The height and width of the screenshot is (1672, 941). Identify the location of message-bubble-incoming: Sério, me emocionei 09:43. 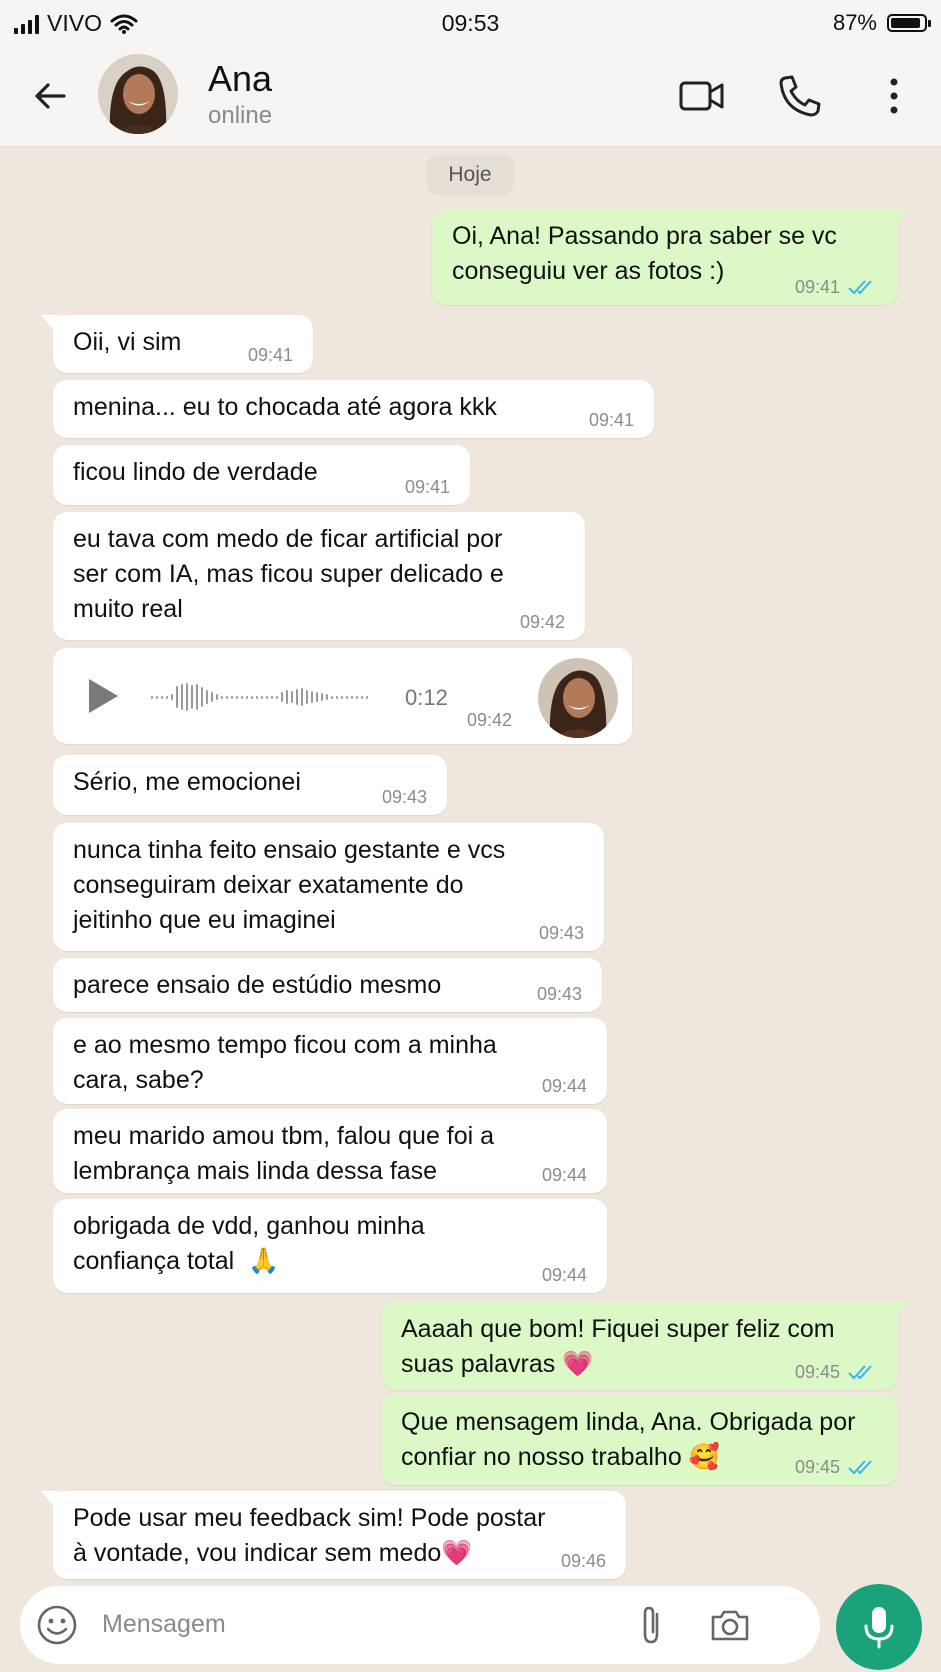
(250, 785).